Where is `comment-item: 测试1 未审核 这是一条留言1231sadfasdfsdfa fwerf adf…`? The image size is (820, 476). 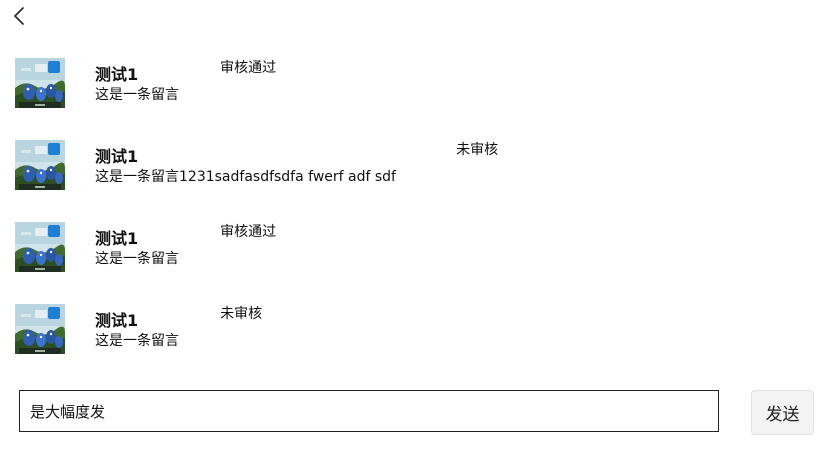
comment-item: 测试1 未审核 这是一条留言1231sadfasdfsdfa fwerf adf… is located at coordinates (410, 168).